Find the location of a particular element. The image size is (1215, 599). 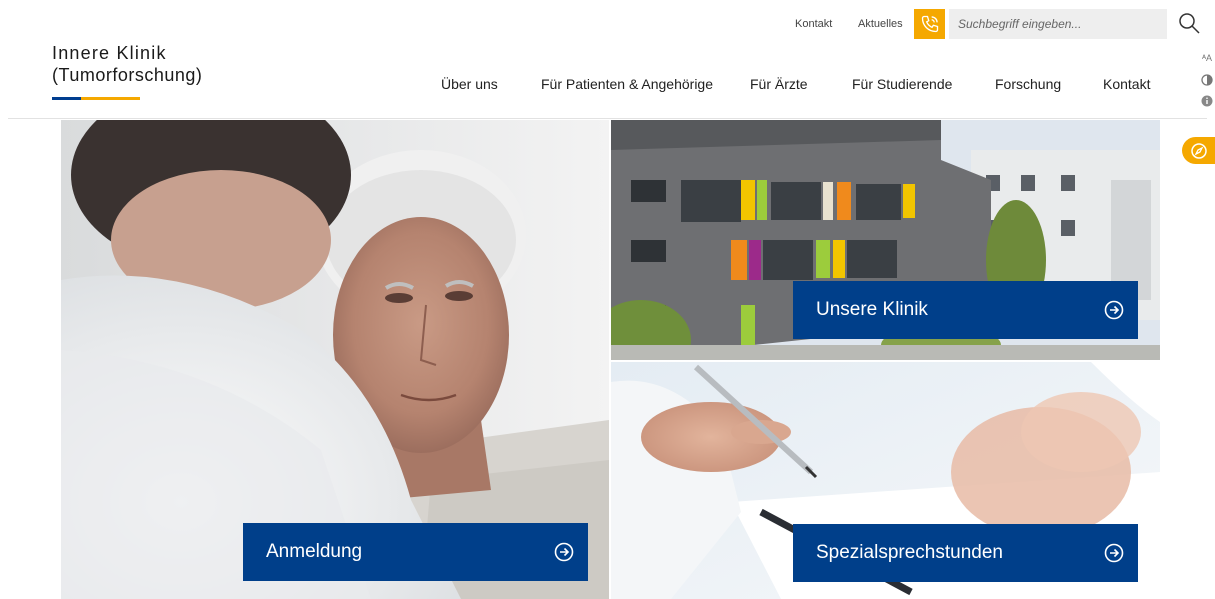

phone-icon is located at coordinates (929, 24).